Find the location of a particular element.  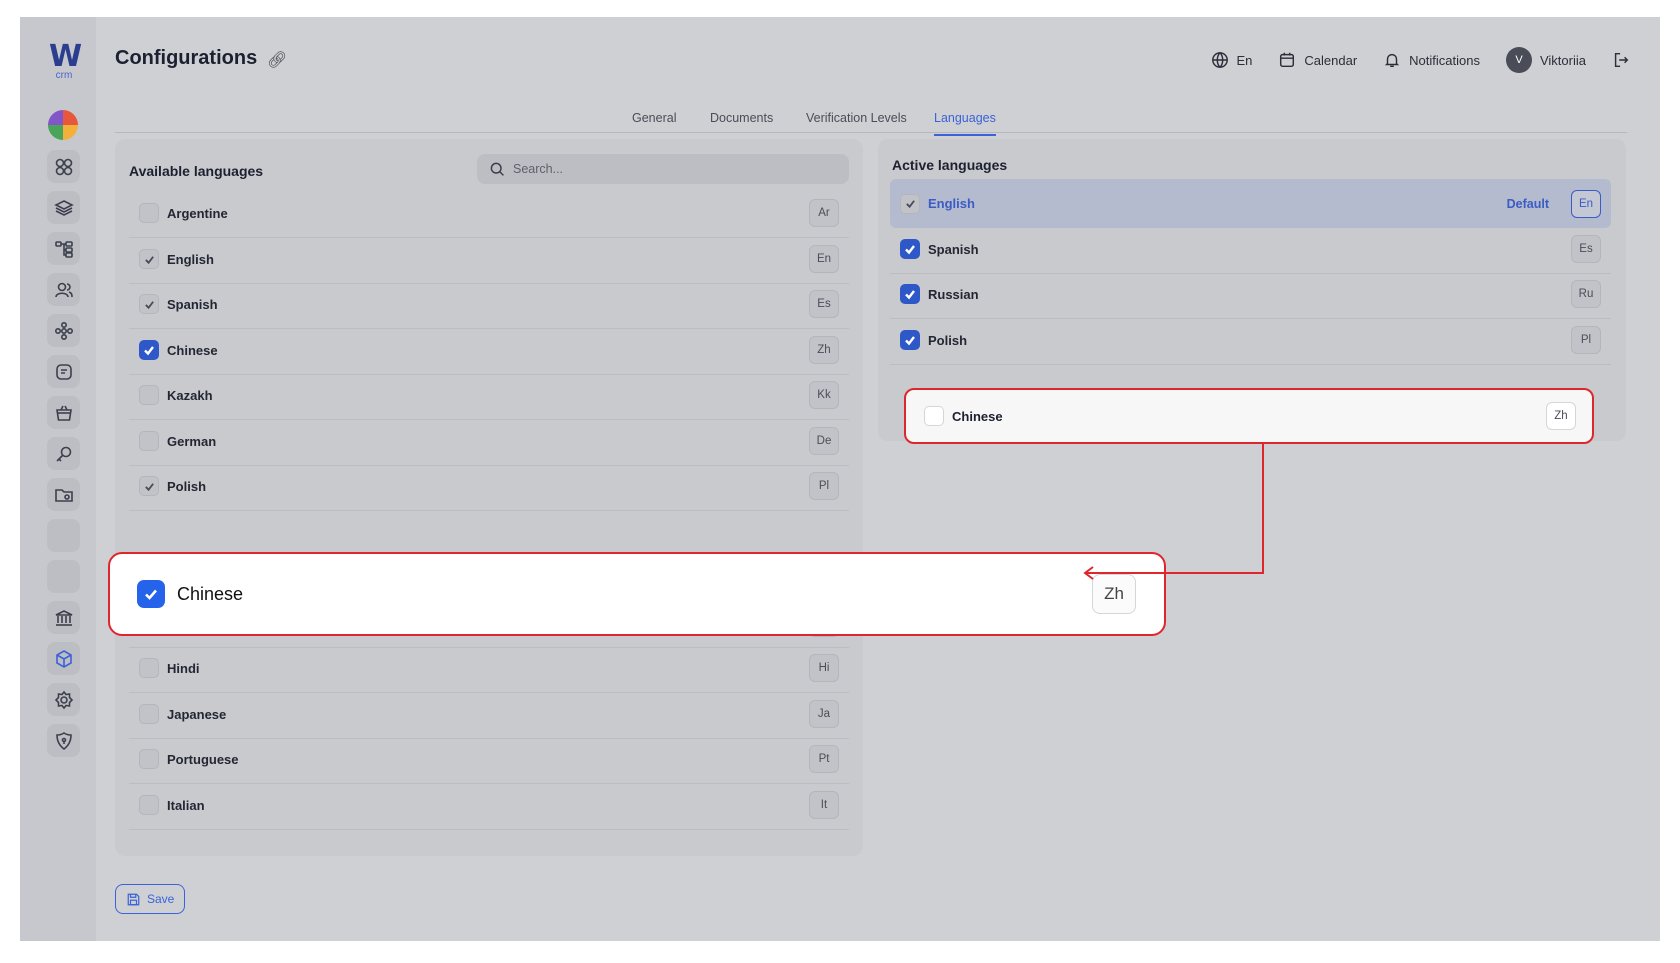

language-name: Italian is located at coordinates (186, 805).